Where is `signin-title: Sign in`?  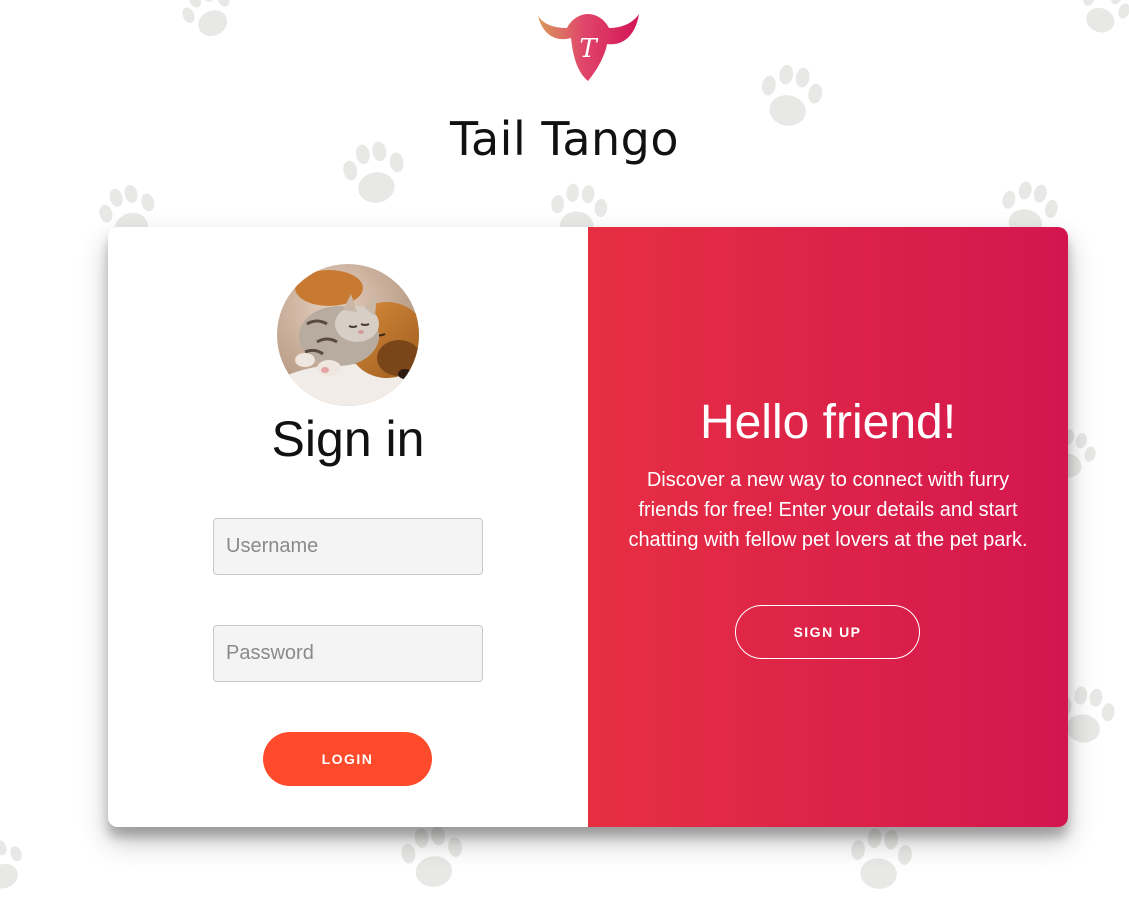 signin-title: Sign in is located at coordinates (348, 439).